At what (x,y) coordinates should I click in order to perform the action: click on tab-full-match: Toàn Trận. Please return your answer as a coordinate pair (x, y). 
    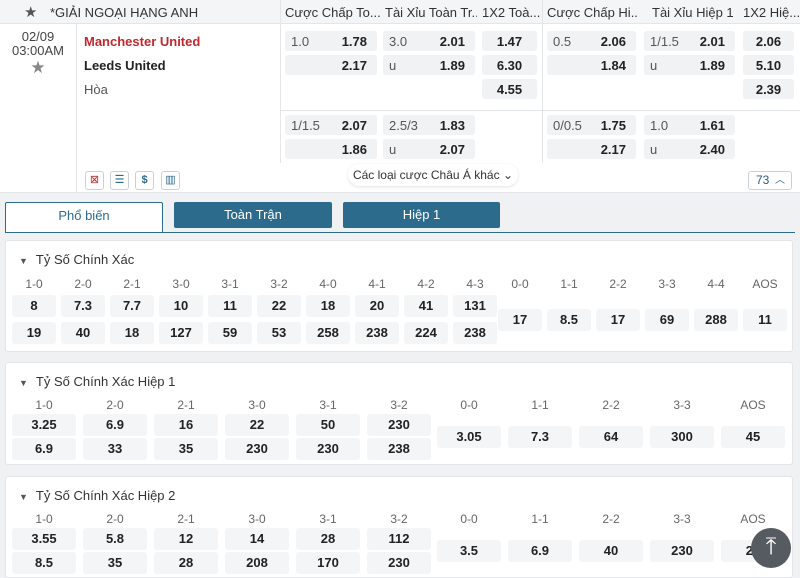
    Looking at the image, I should click on (253, 215).